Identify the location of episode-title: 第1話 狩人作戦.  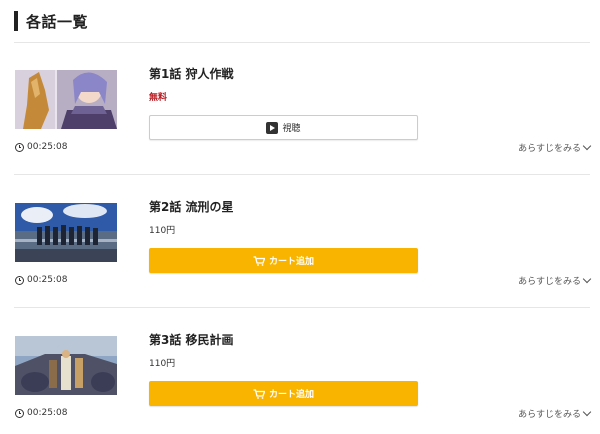
(191, 74).